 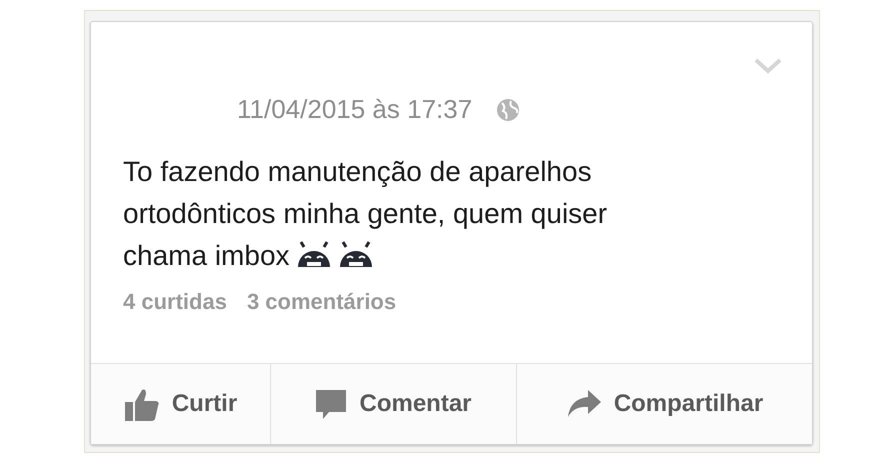 I want to click on post-timestamp: 11/04/2015 às 17:37, so click(x=354, y=109).